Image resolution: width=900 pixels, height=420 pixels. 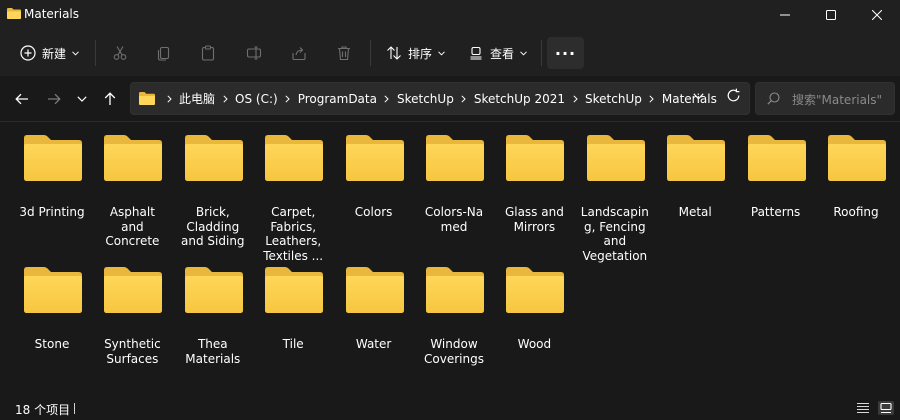 I want to click on separator, so click(x=370, y=53).